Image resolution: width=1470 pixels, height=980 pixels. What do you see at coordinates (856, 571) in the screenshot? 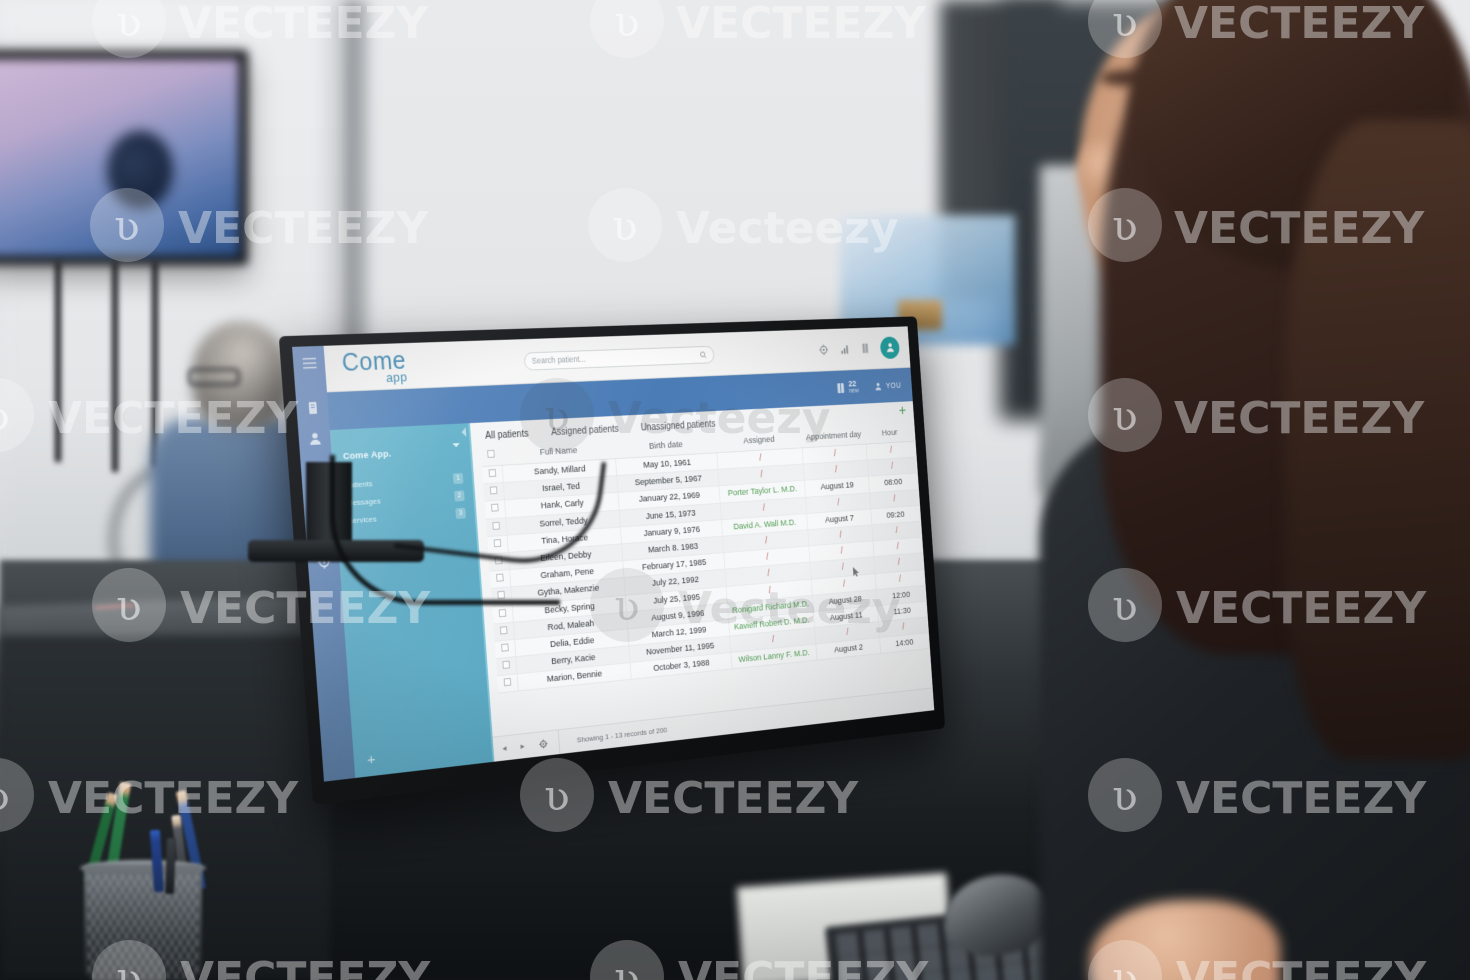
I see `mouse-cursor` at bounding box center [856, 571].